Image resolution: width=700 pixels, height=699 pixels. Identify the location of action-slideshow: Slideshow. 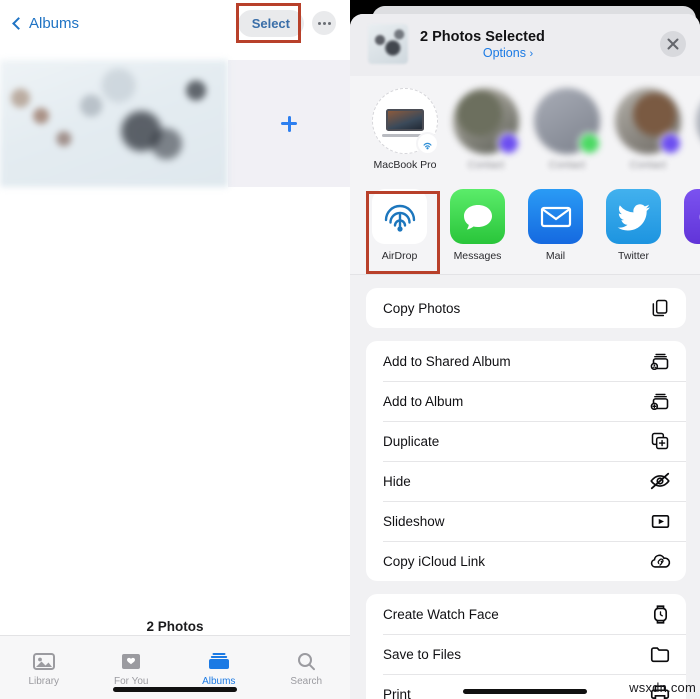
(526, 521).